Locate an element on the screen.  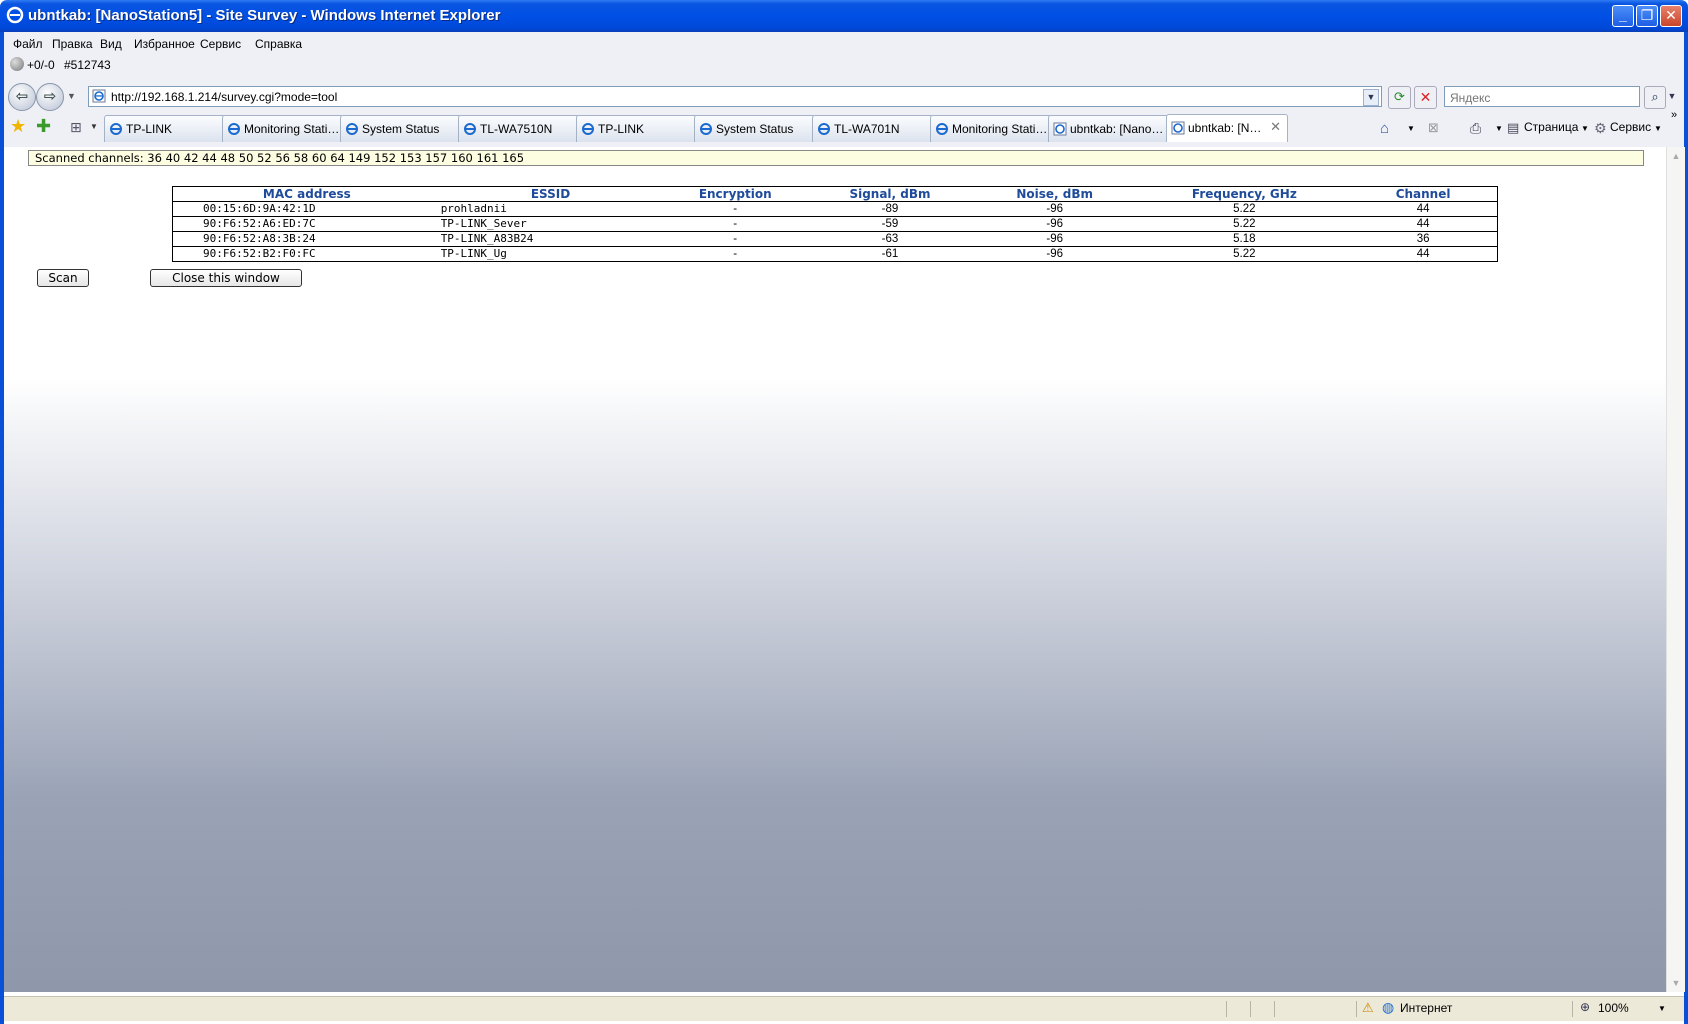
tools-dropdown-icon: ▼ is located at coordinates (1658, 128).